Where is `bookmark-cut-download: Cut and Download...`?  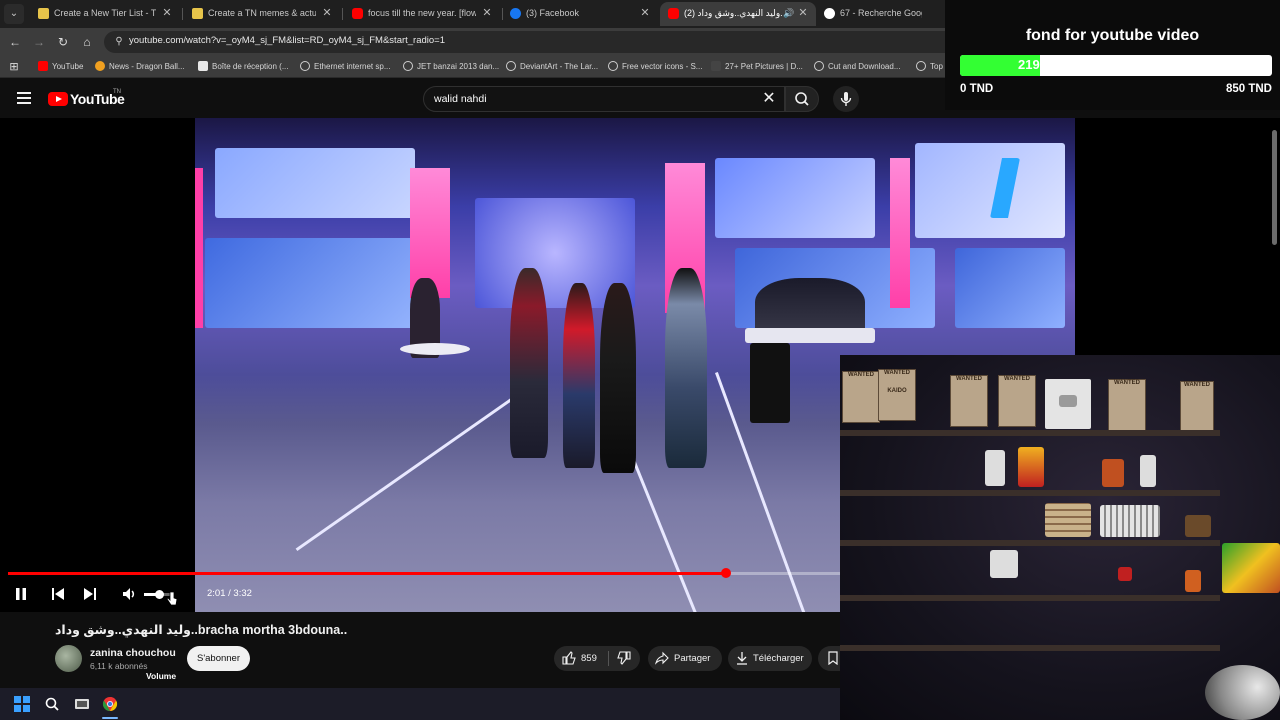 bookmark-cut-download: Cut and Download... is located at coordinates (857, 66).